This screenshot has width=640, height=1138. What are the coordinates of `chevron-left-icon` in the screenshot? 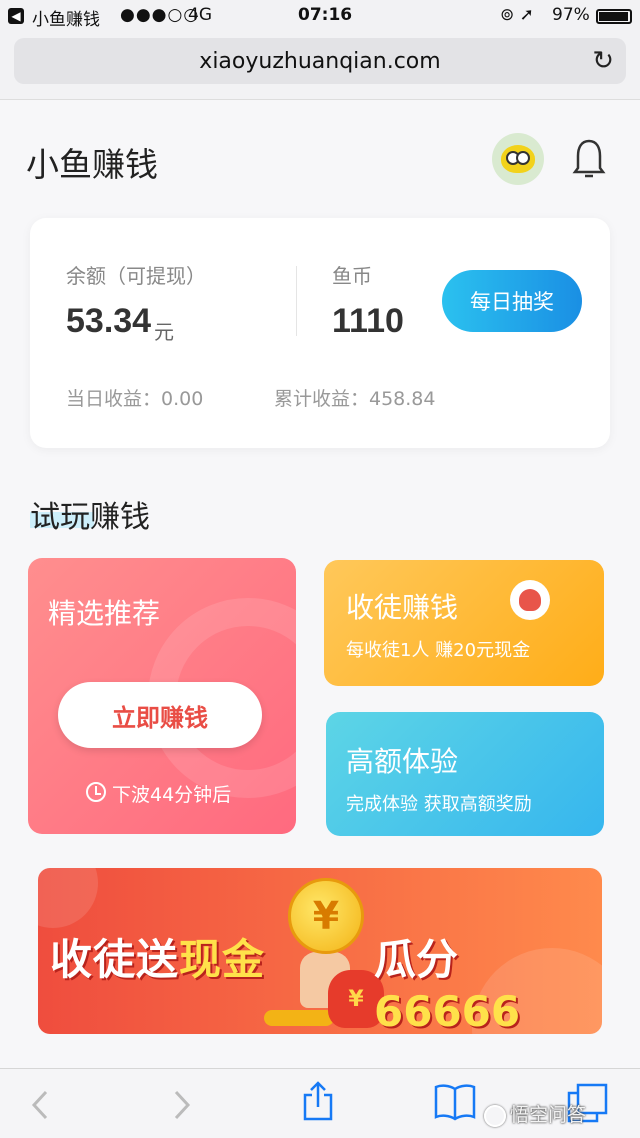 It's located at (40, 1105).